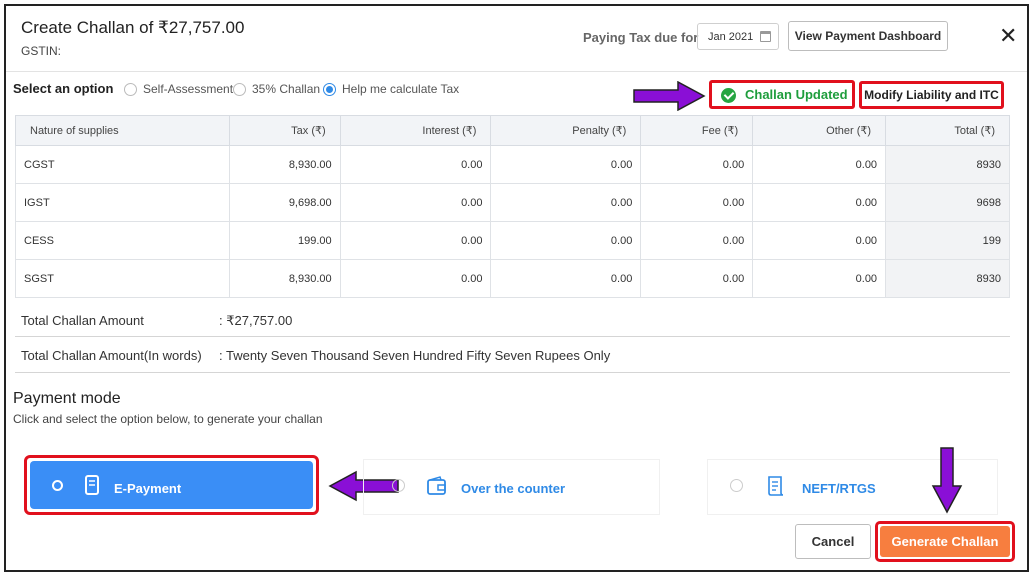  Describe the element at coordinates (130, 89) in the screenshot. I see `radio-self-assessment` at that location.